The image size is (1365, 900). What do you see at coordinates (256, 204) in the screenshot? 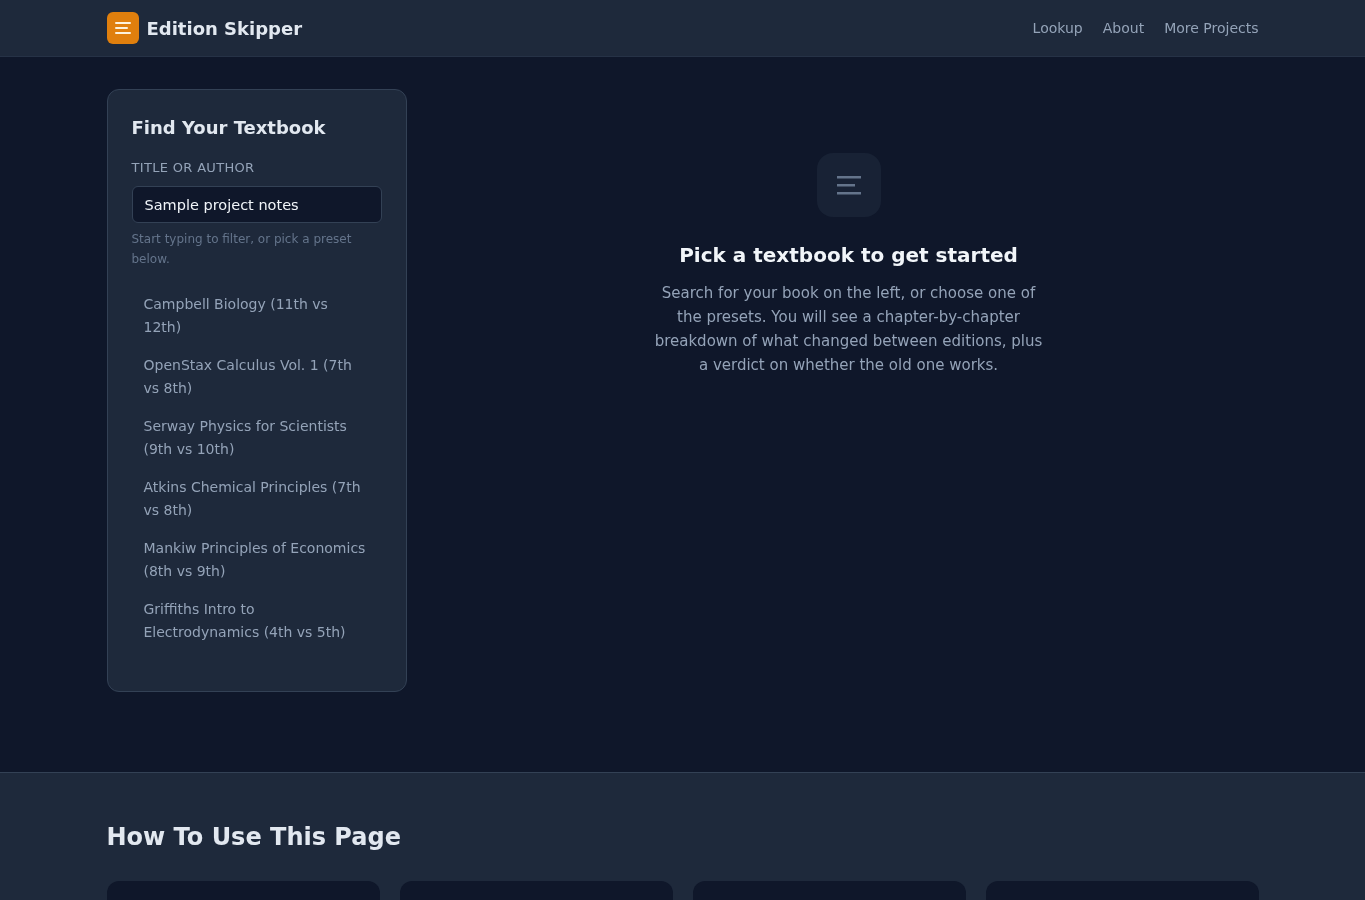
I see `search-field: Sample project notes` at bounding box center [256, 204].